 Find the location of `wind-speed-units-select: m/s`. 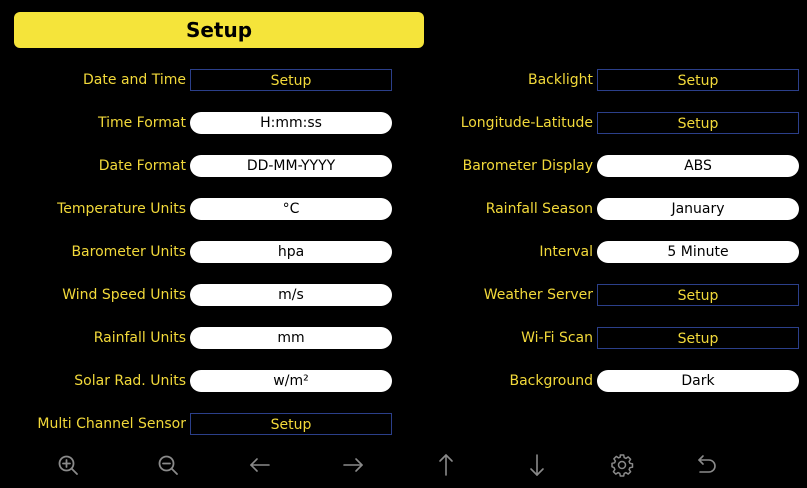

wind-speed-units-select: m/s is located at coordinates (291, 295).